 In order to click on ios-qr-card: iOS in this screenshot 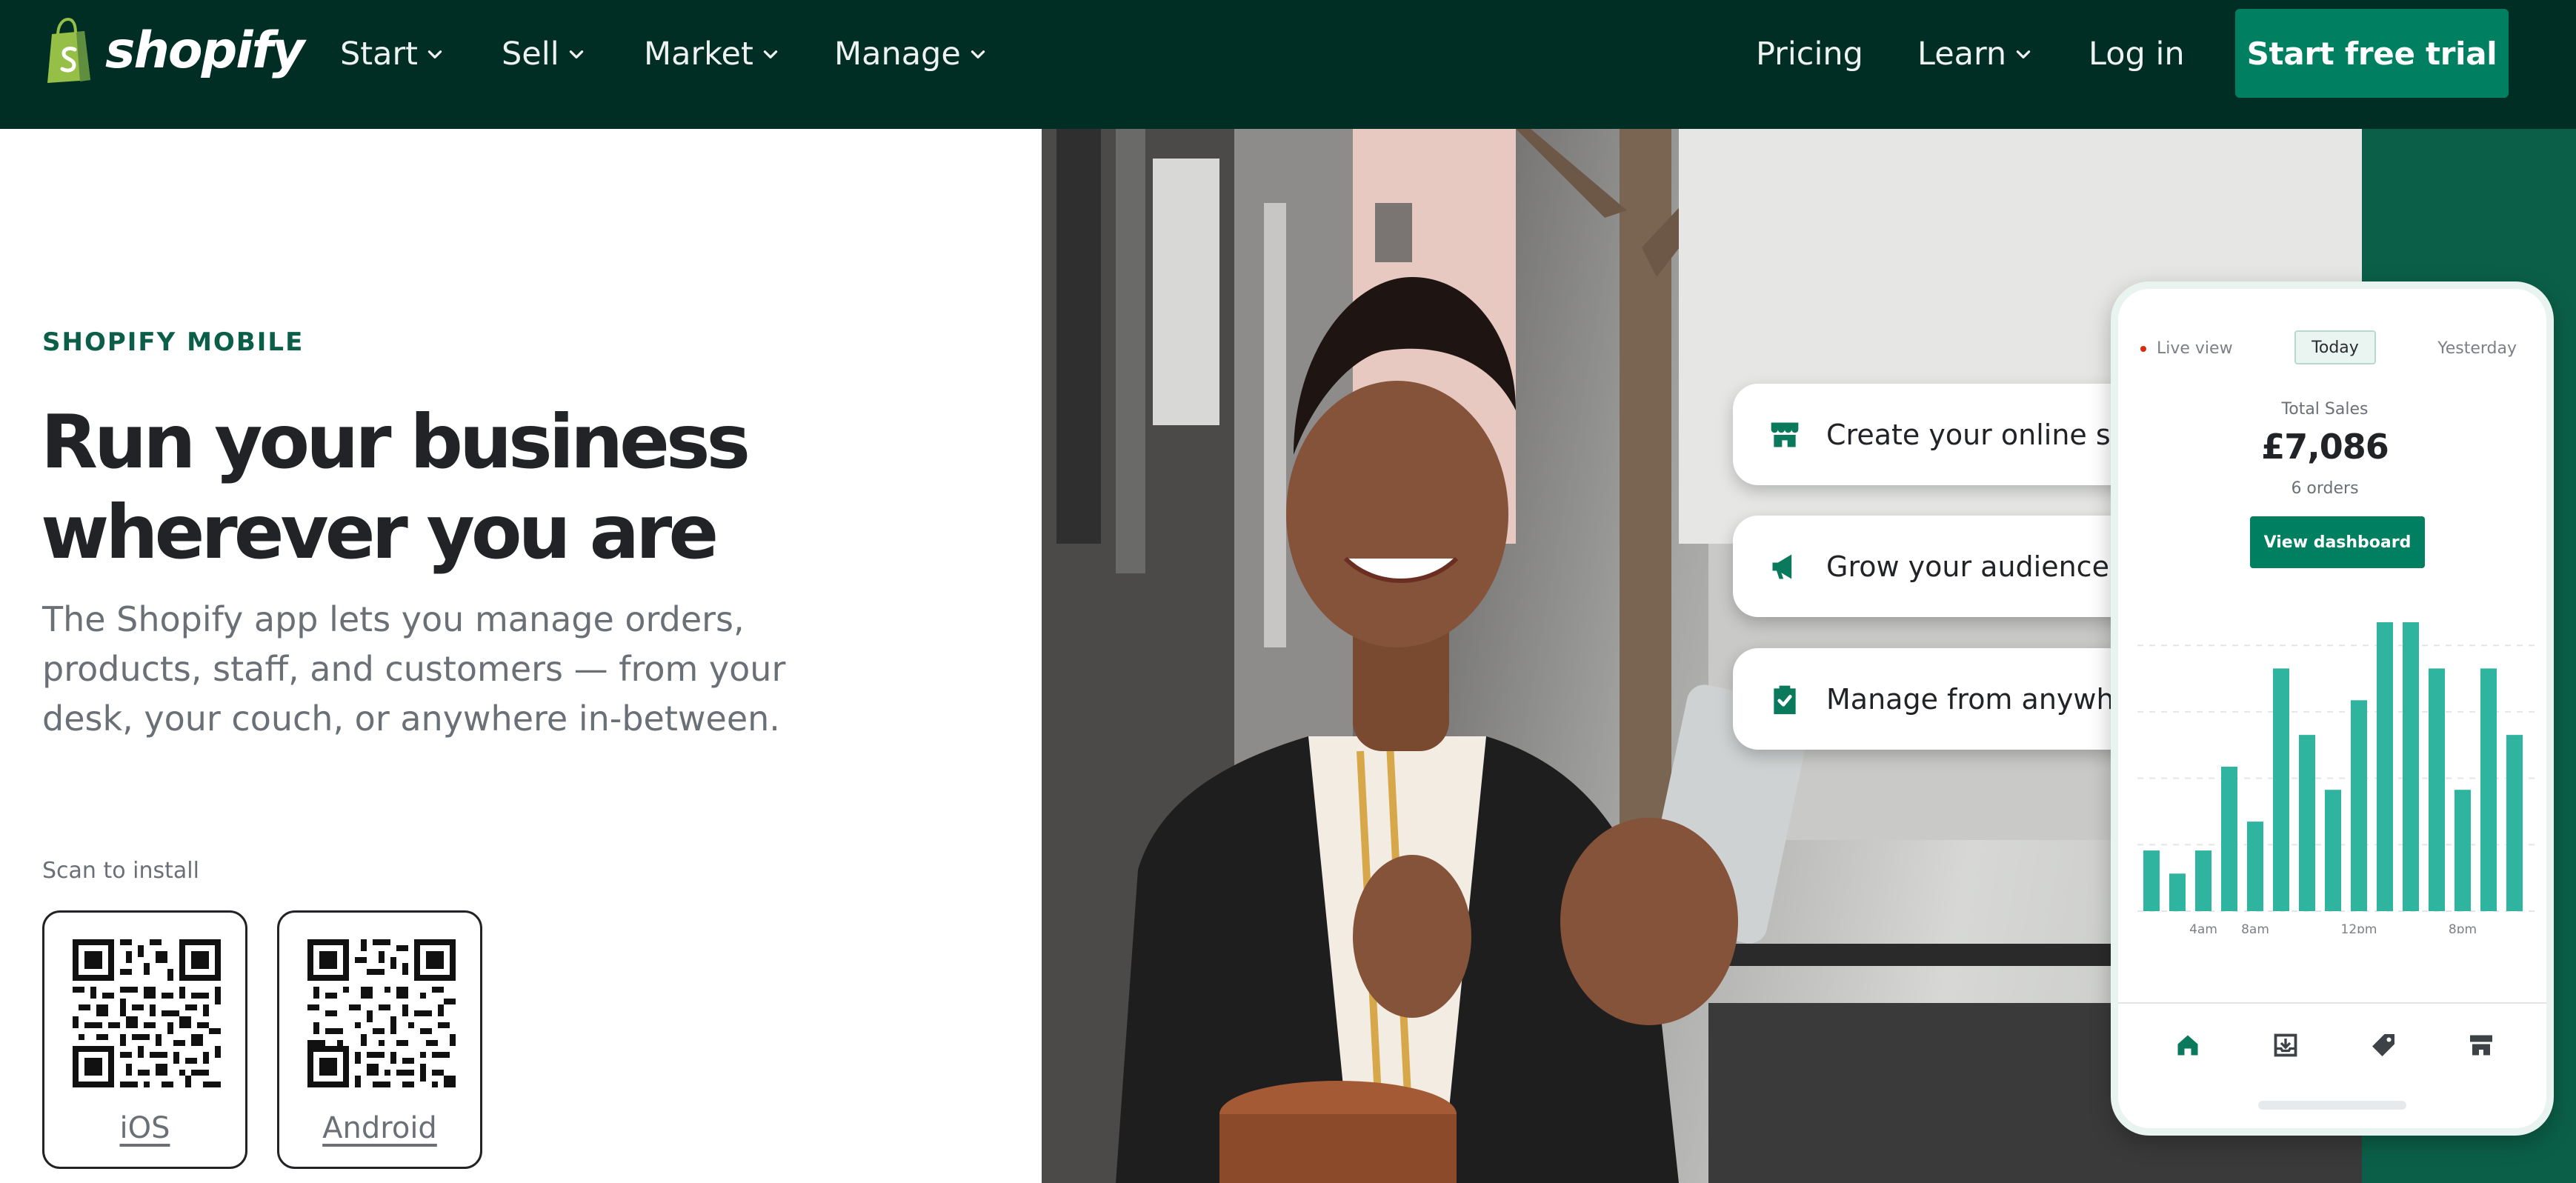, I will do `click(144, 1039)`.